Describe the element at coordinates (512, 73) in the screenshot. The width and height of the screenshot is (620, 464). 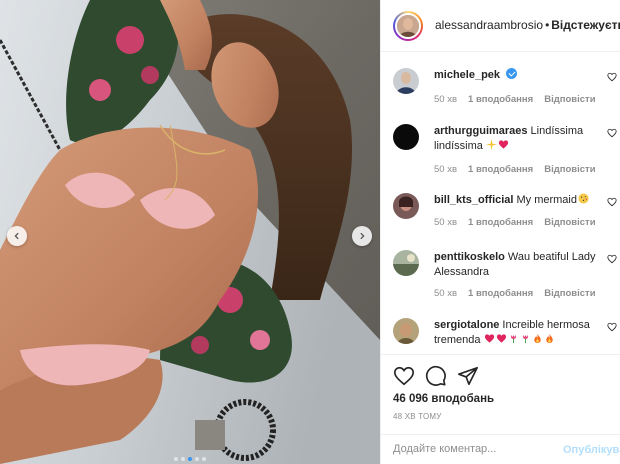
I see `verified-badge-icon` at that location.